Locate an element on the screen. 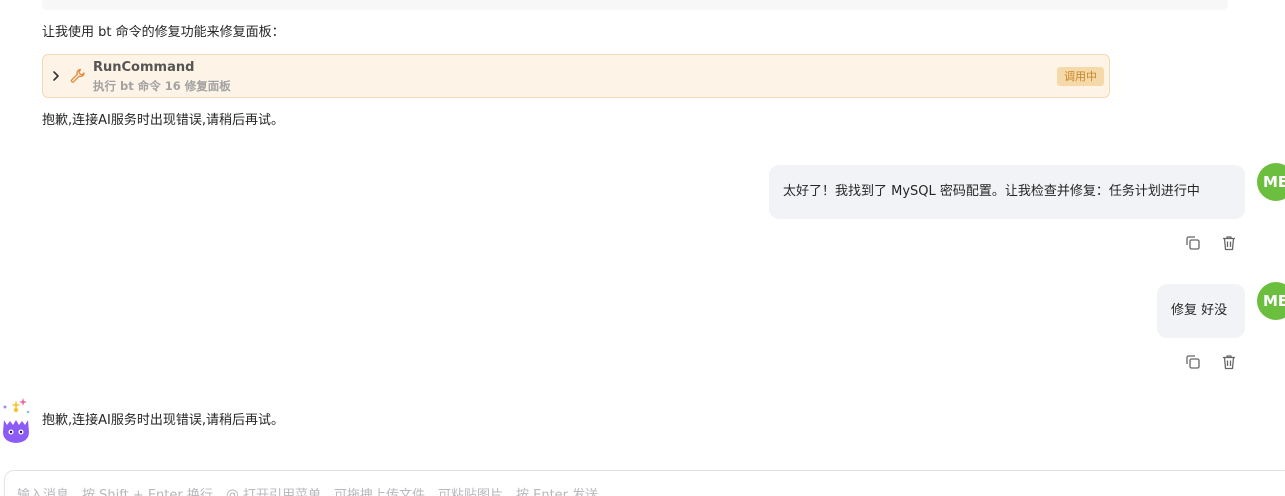 The image size is (1285, 496). user-message-text: 太好了！我找到了 MySQL 密码配置。让我检查并修复：任务计划进行中 is located at coordinates (991, 191).